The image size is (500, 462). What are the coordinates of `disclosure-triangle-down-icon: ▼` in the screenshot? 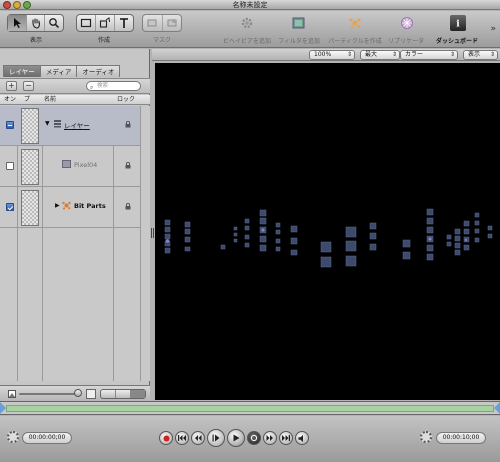 It's located at (47, 123).